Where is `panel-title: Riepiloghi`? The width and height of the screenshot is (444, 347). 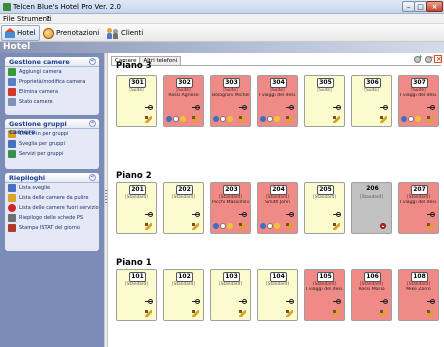 panel-title: Riepiloghi is located at coordinates (27, 178).